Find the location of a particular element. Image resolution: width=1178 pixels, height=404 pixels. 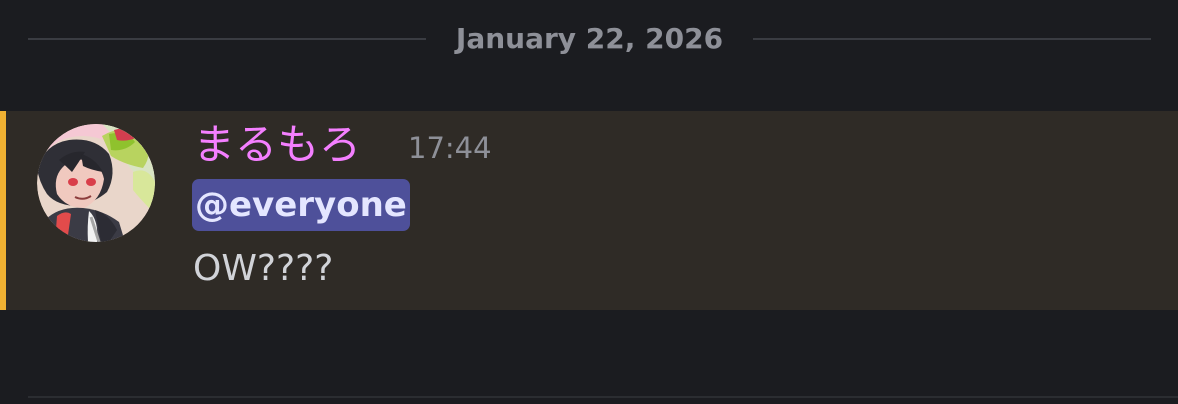

date-label: January 22, 2026 is located at coordinates (589, 38).